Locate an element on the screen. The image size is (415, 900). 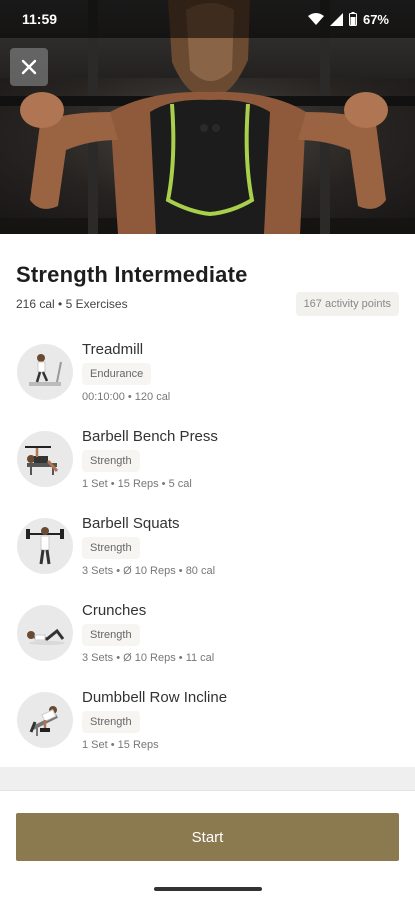
treadmill-thumbnail is located at coordinates (45, 372).